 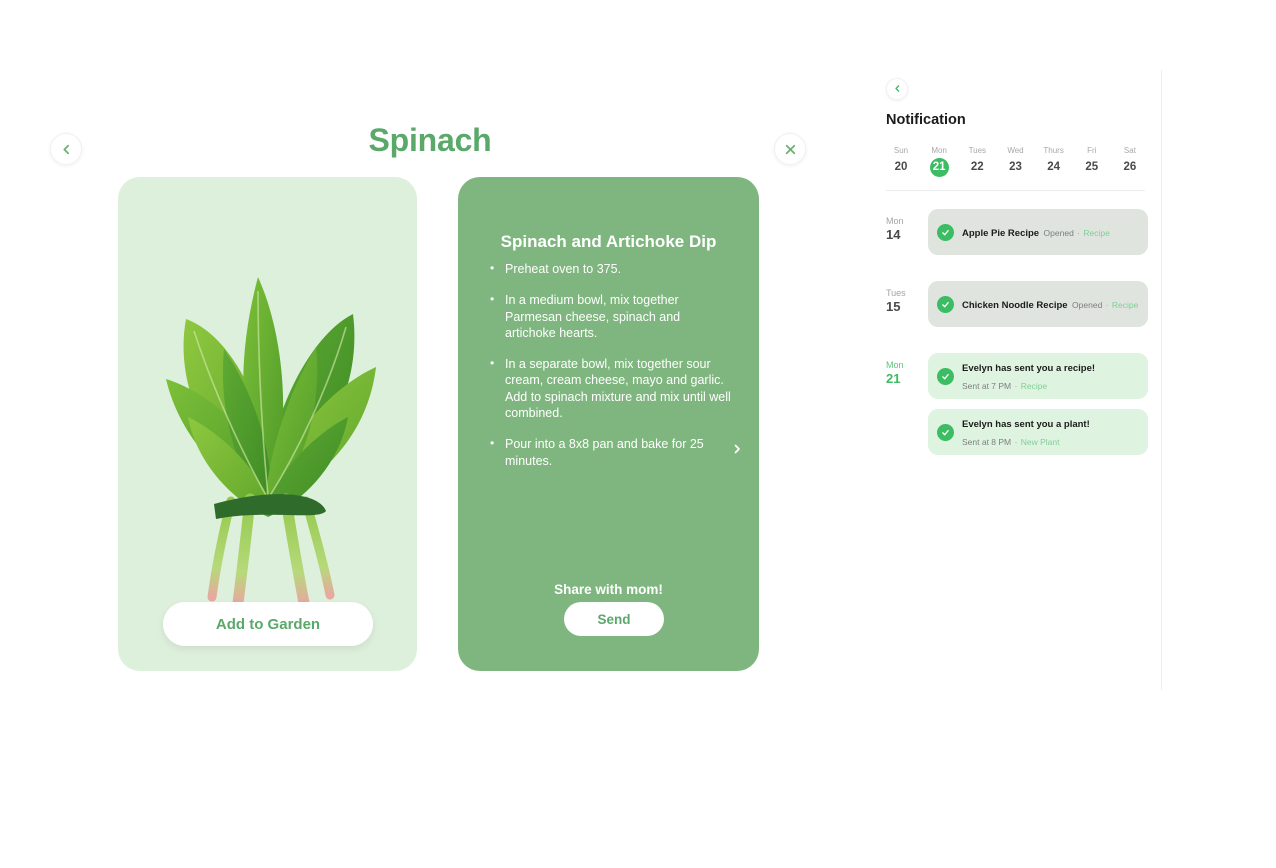 I want to click on group-cards: Chicken Noodle Recipe Opened · Recipe, so click(x=1038, y=309).